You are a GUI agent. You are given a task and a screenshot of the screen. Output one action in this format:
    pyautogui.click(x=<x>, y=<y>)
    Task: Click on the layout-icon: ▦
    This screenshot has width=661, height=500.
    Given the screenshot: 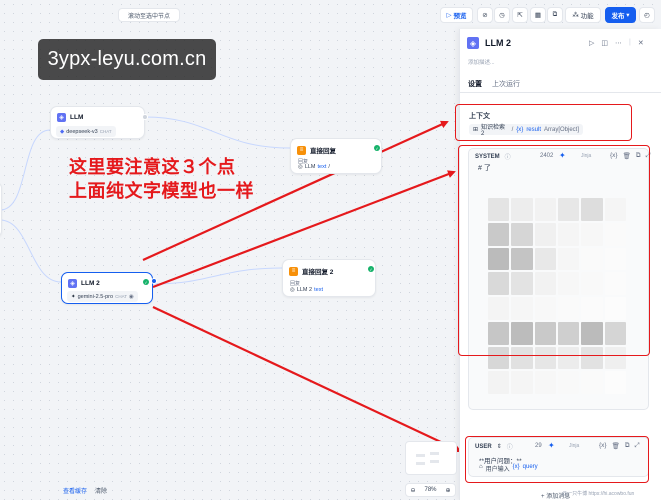 What is the action you would take?
    pyautogui.click(x=538, y=15)
    